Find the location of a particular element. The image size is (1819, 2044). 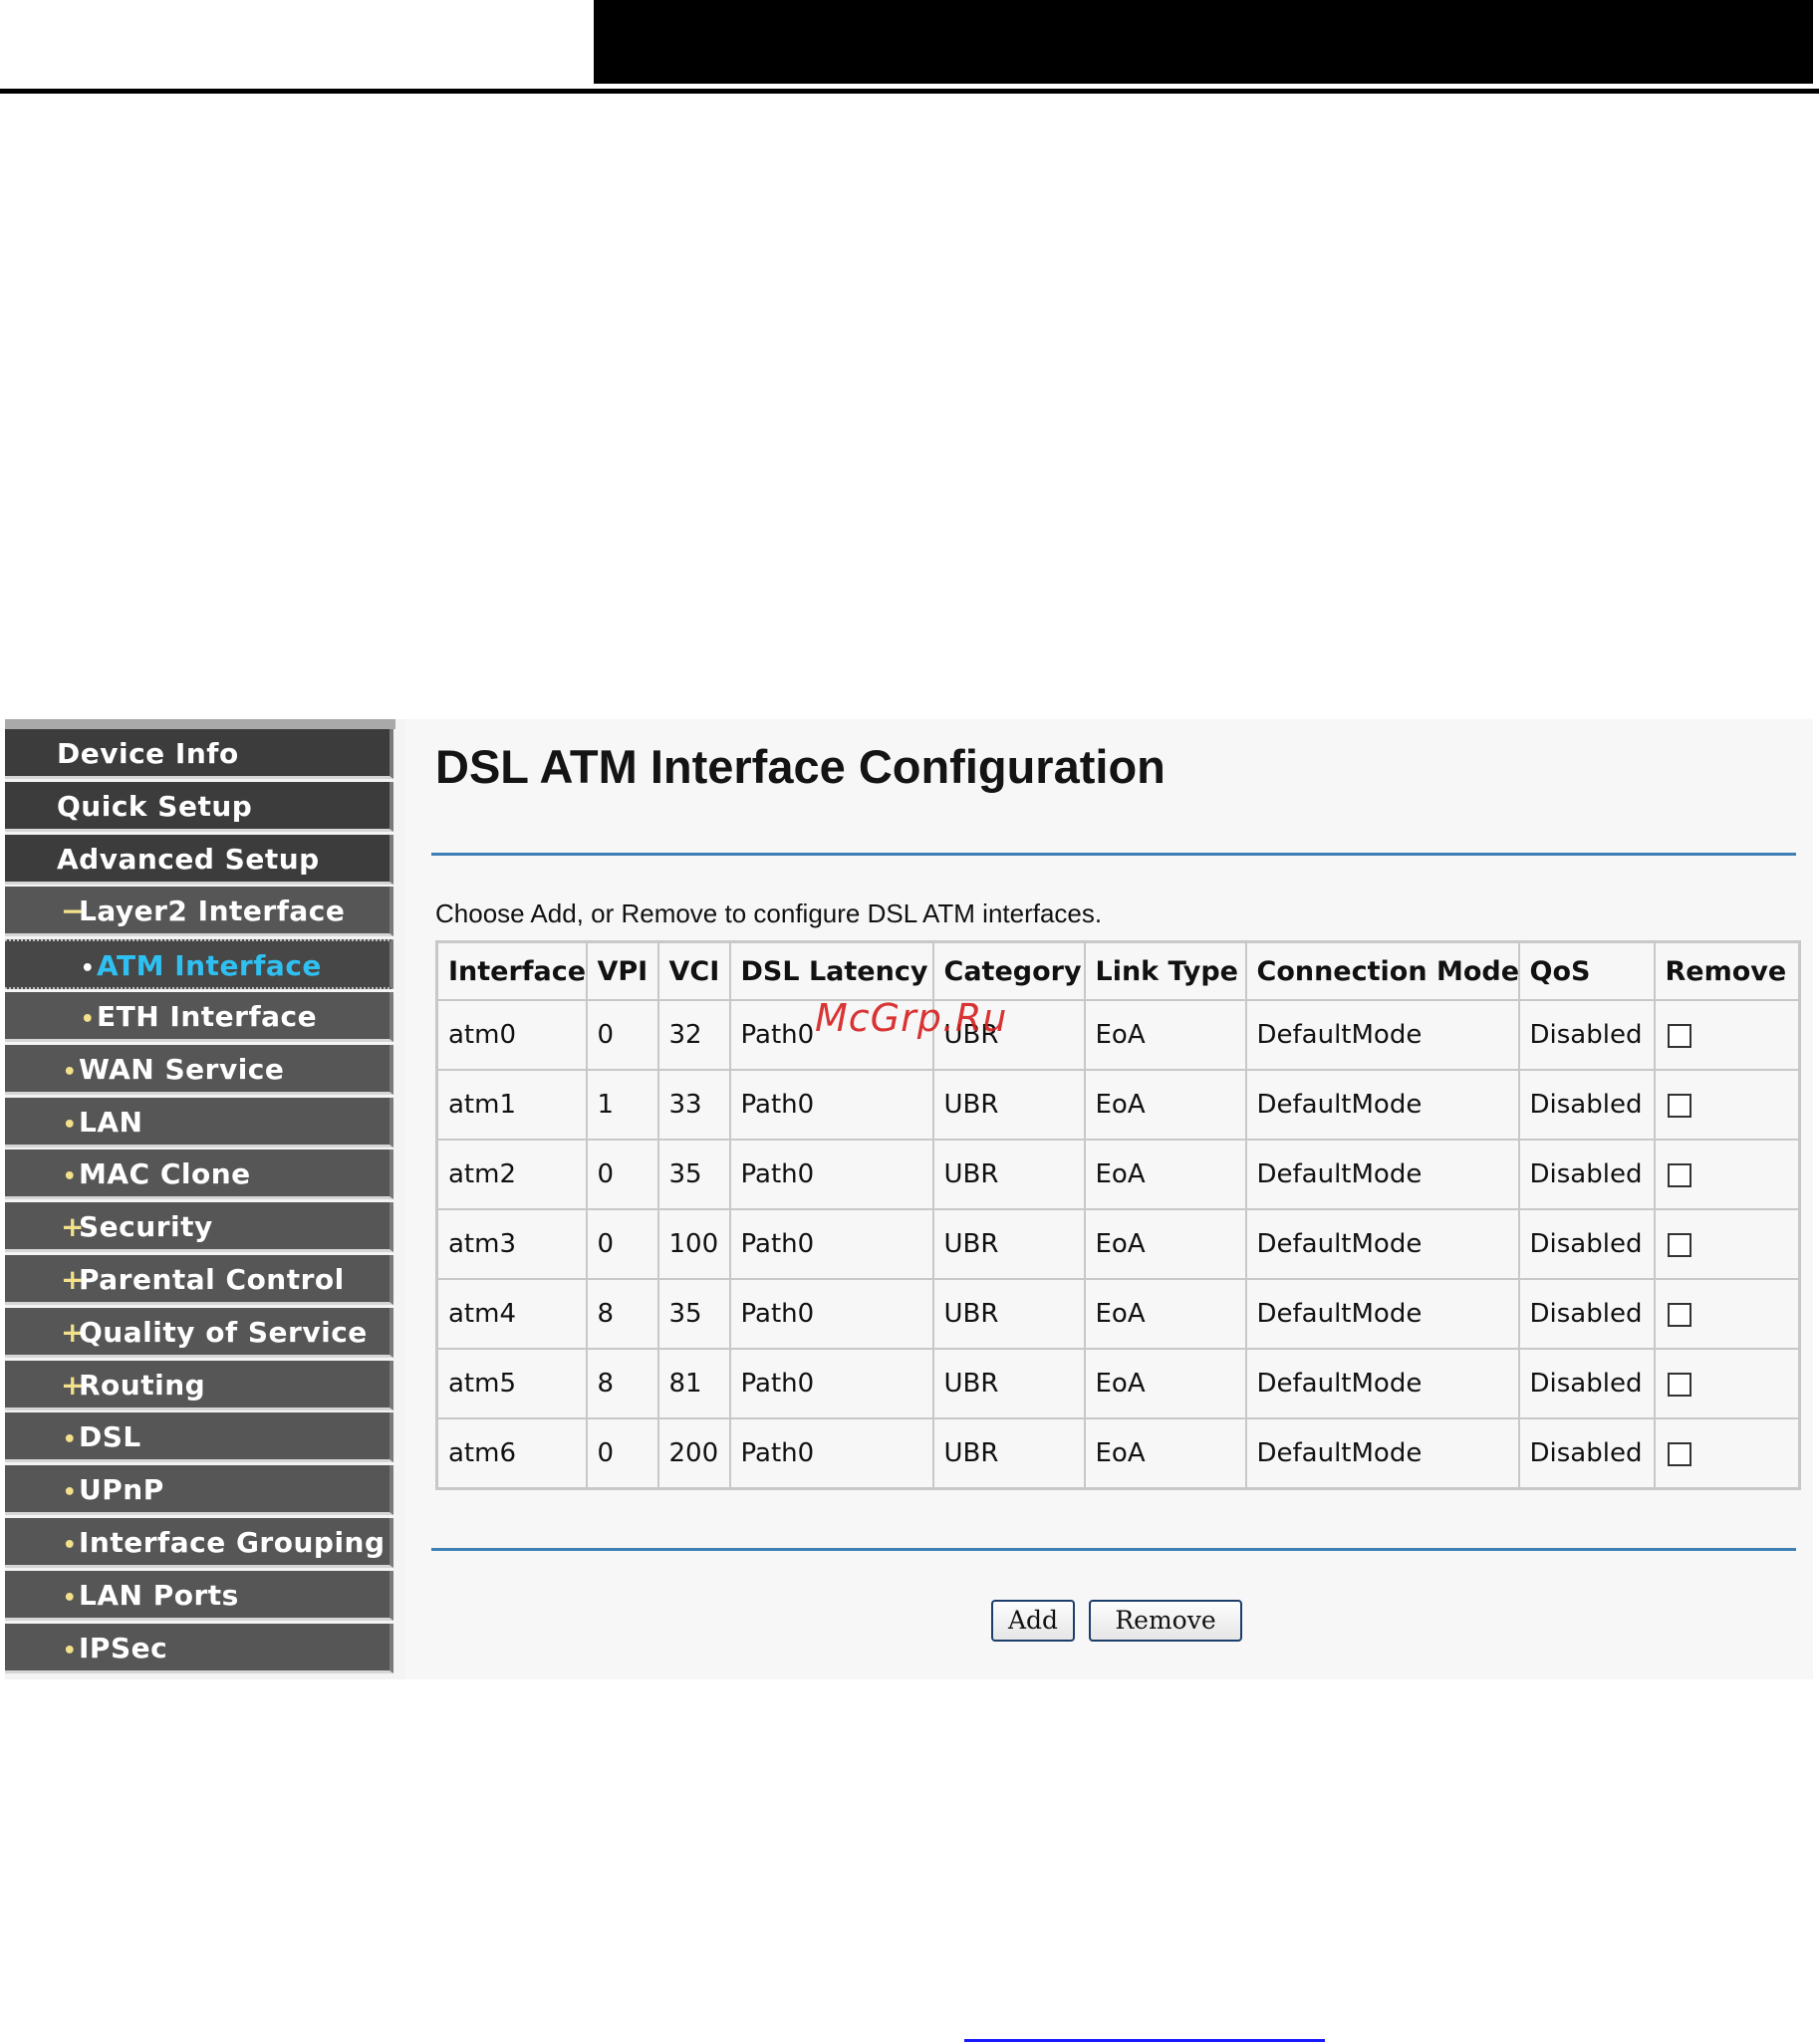

column-header-link-type: Link Type is located at coordinates (1165, 971).